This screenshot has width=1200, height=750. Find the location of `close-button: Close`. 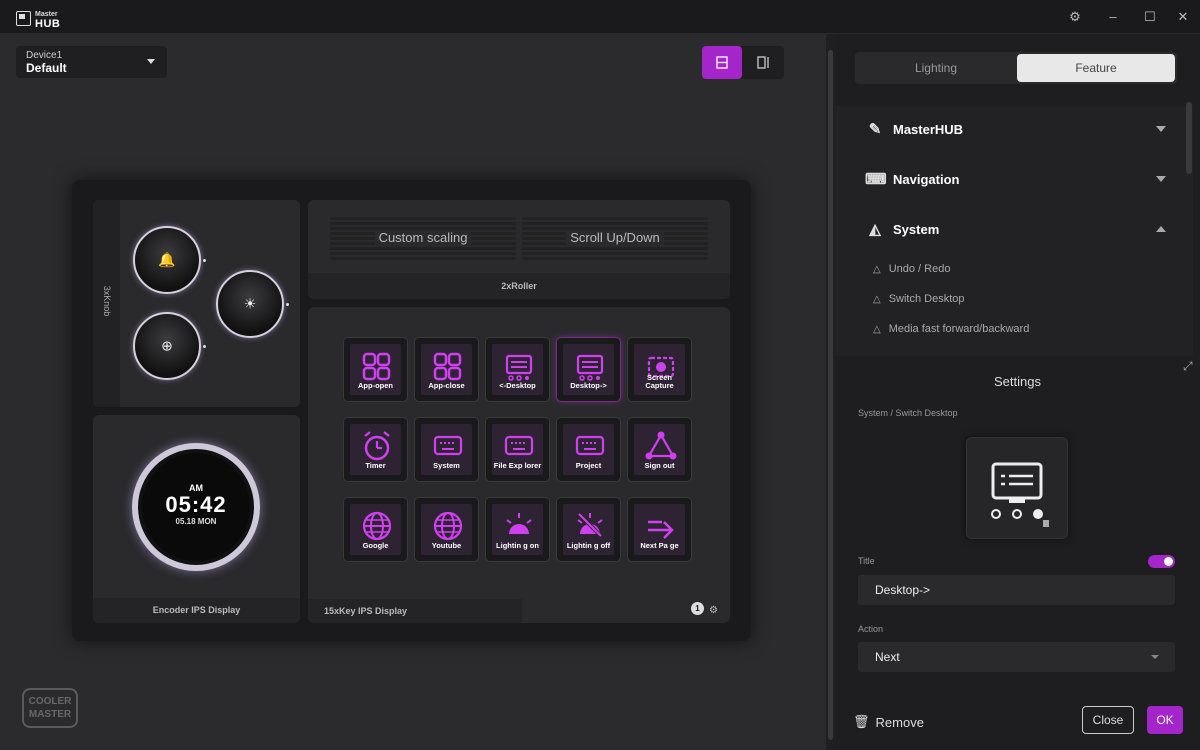

close-button: Close is located at coordinates (1108, 720).